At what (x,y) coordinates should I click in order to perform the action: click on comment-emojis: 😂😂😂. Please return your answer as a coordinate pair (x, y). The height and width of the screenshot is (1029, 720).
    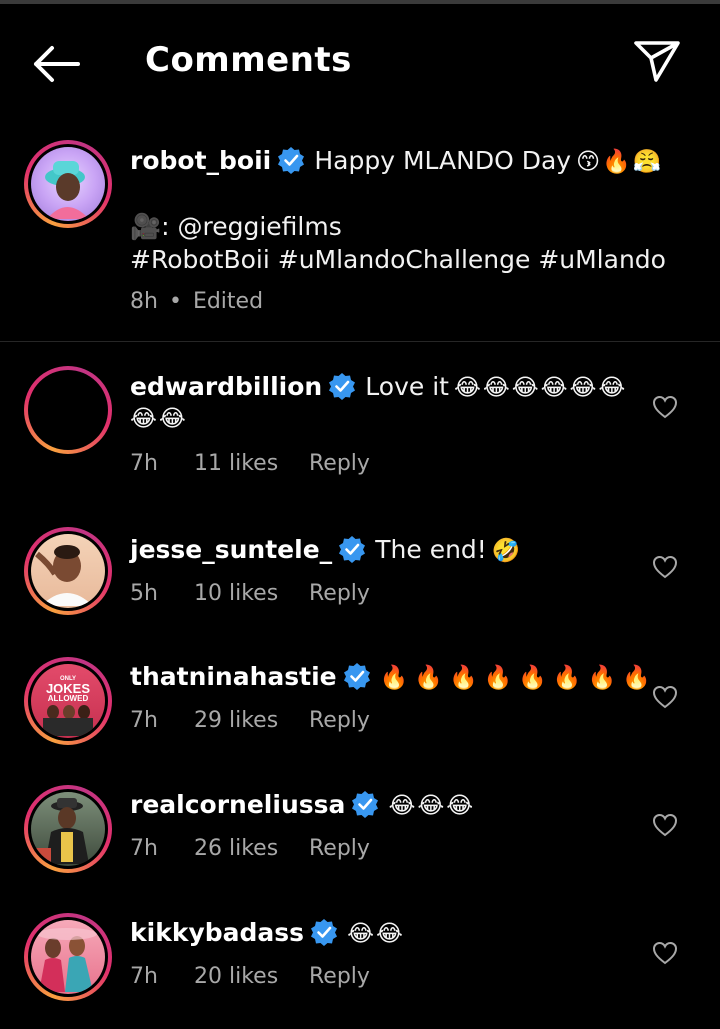
    Looking at the image, I should click on (432, 806).